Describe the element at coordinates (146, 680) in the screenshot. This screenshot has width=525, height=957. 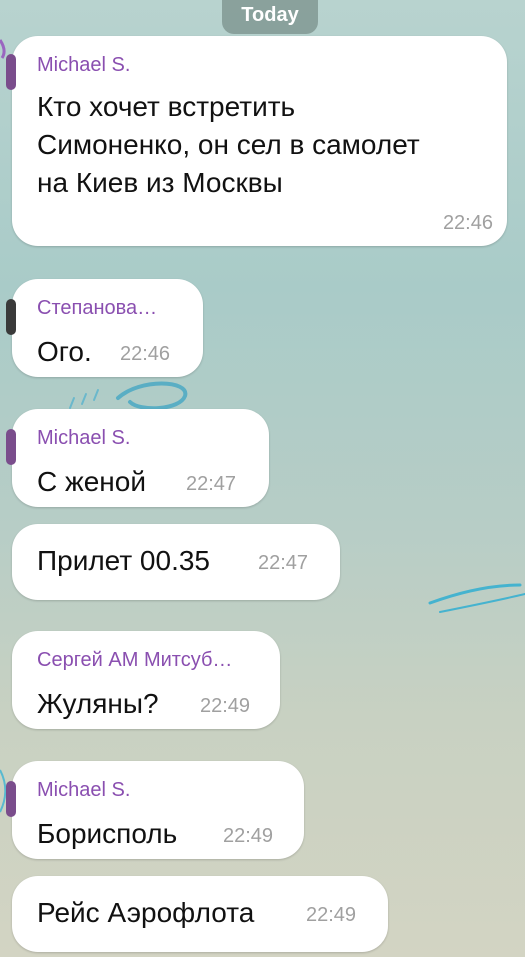
I see `message-bubble: Сергей АМ Митсуб… Жуляны? 22:49` at that location.